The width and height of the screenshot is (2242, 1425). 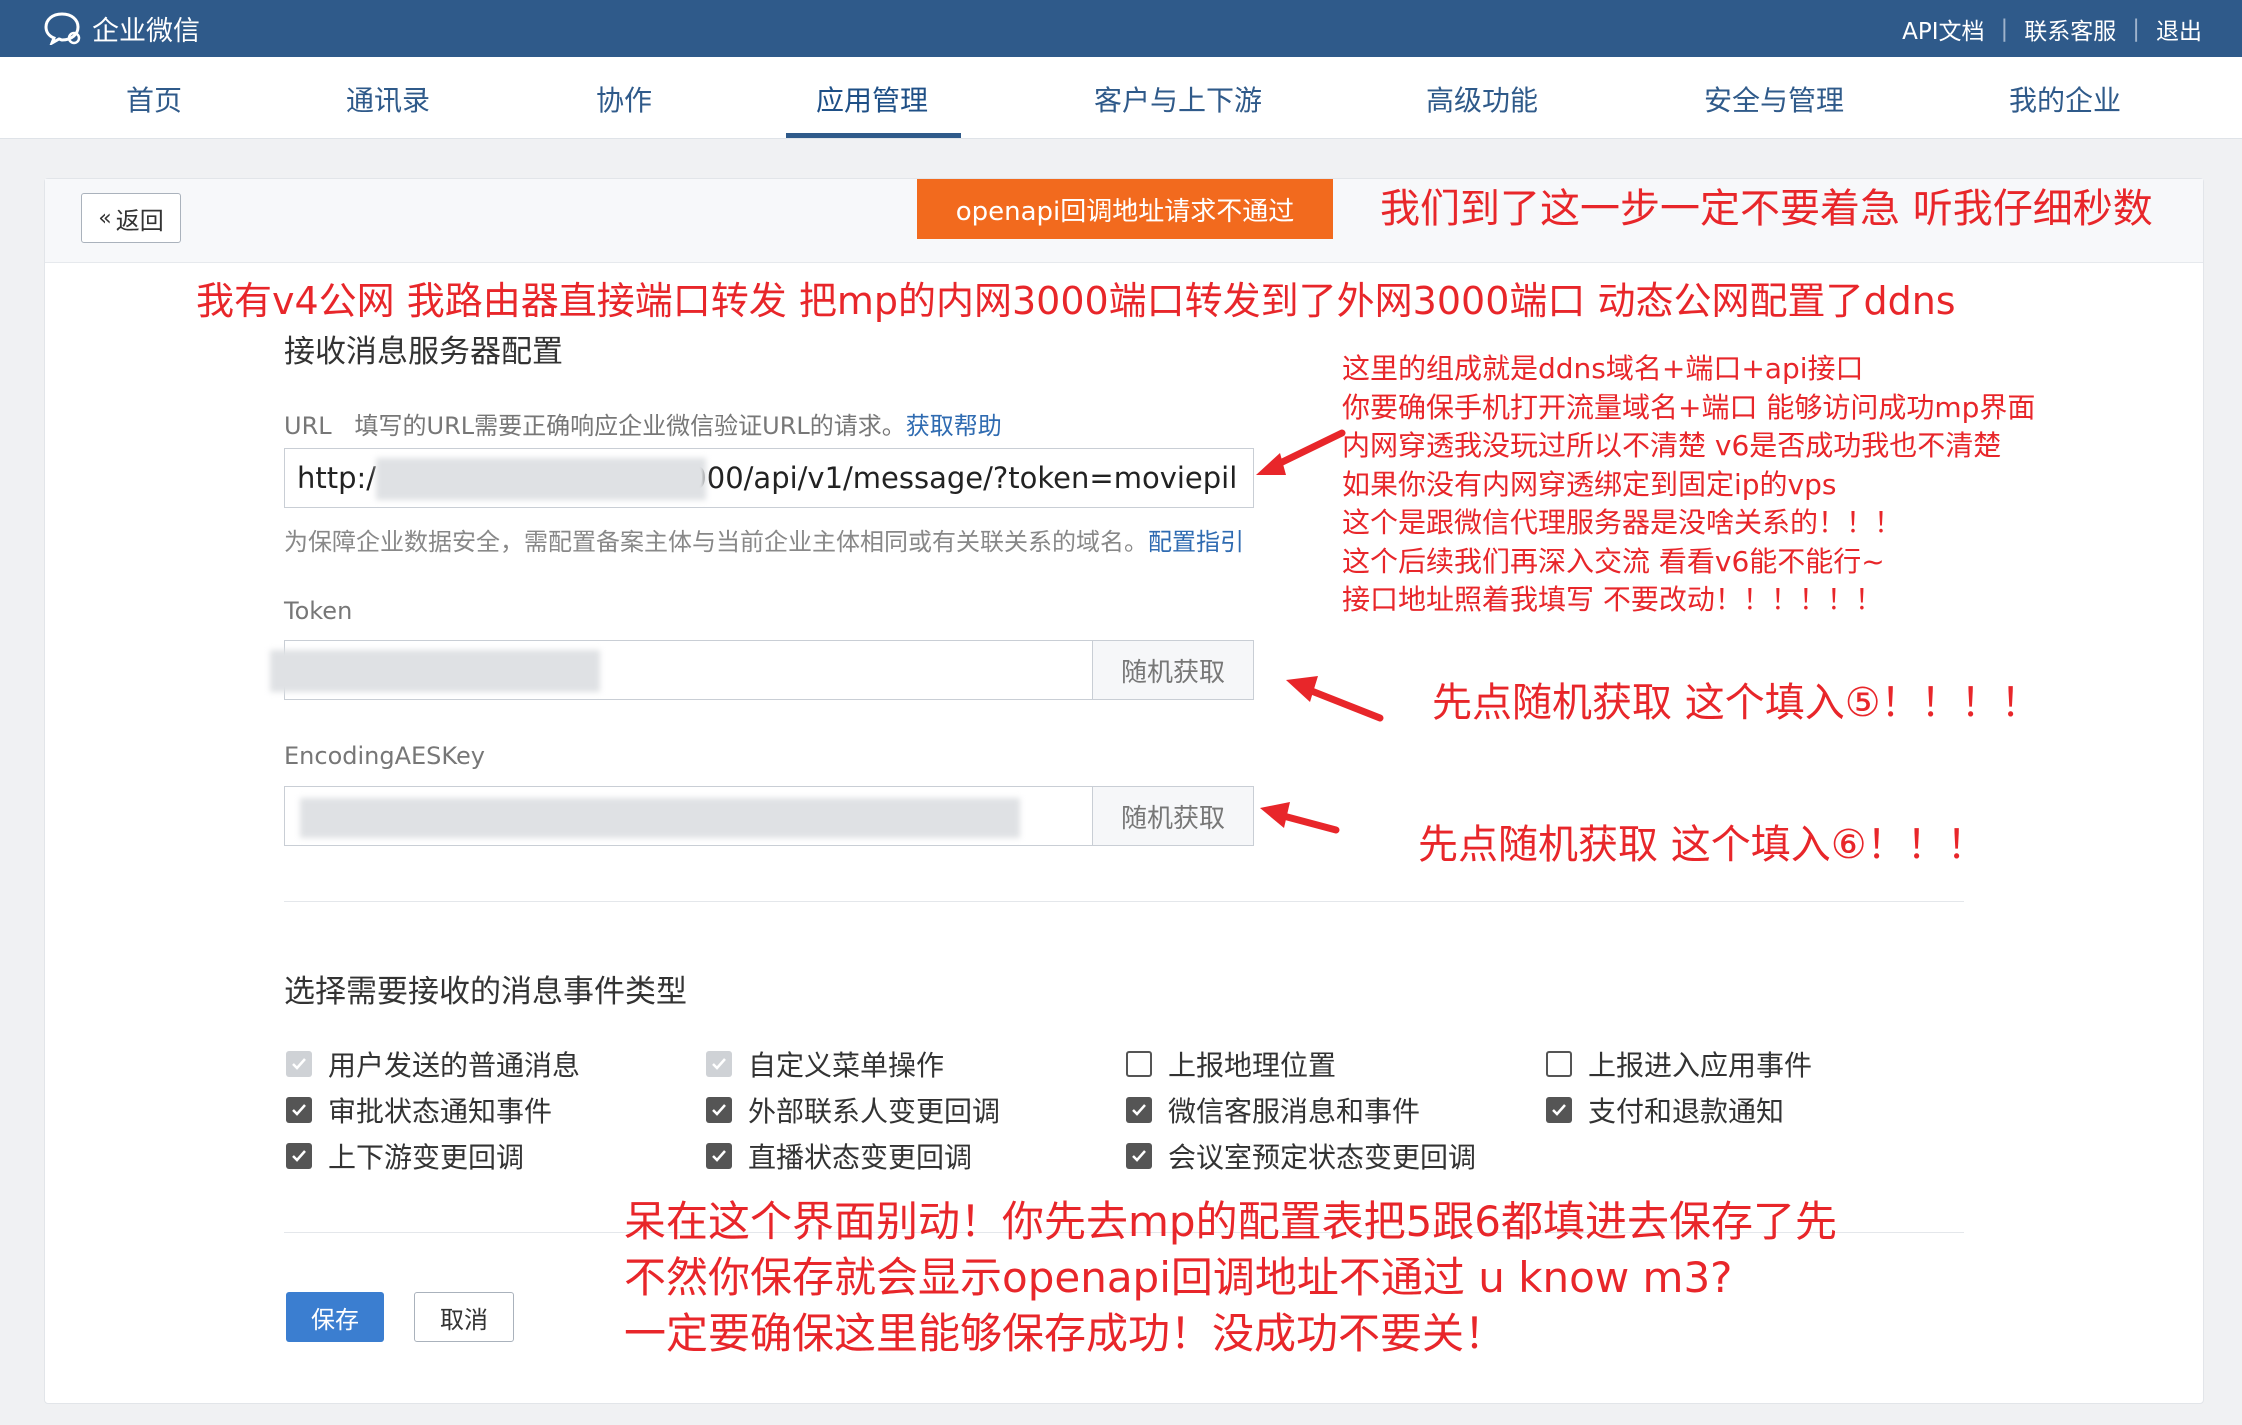 What do you see at coordinates (1686, 1111) in the screenshot?
I see `event-label: 支付和退款通知` at bounding box center [1686, 1111].